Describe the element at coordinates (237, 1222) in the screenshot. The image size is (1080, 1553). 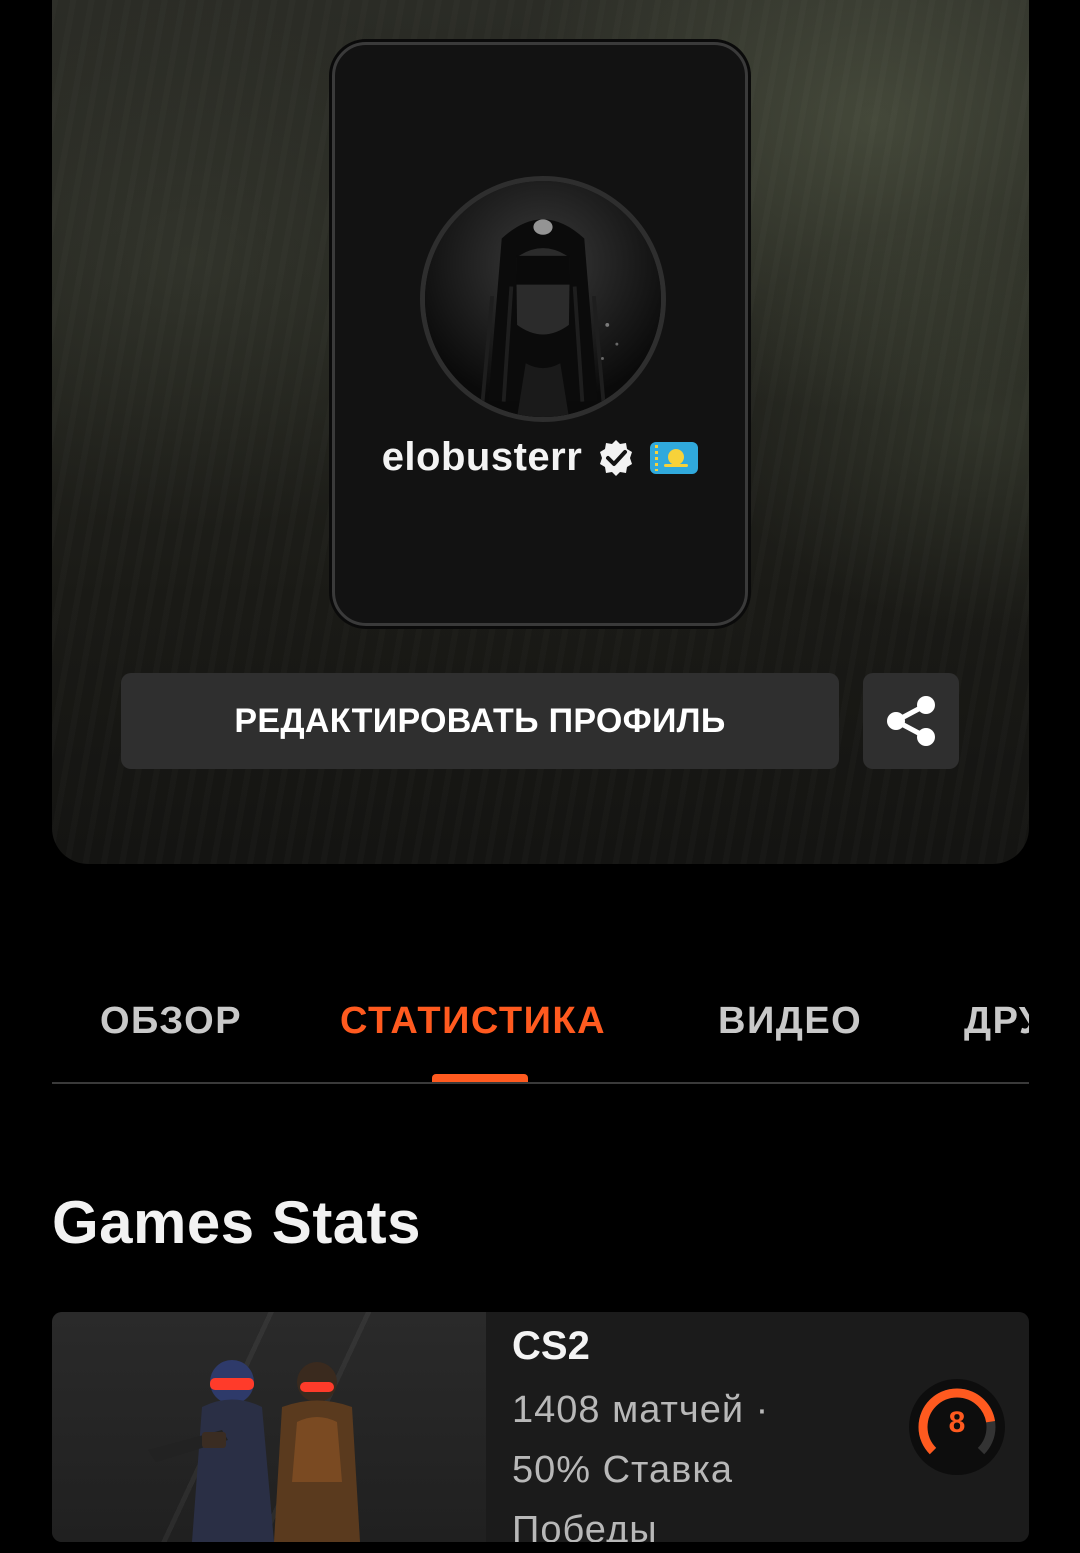
I see `section-title: Games Stats` at that location.